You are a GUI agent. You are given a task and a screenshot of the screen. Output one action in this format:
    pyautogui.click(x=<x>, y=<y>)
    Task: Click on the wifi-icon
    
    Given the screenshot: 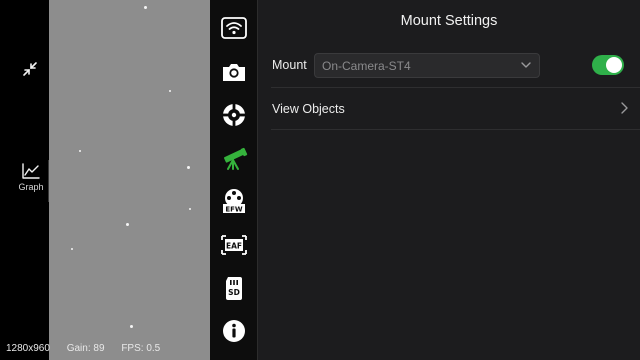 What is the action you would take?
    pyautogui.click(x=234, y=28)
    